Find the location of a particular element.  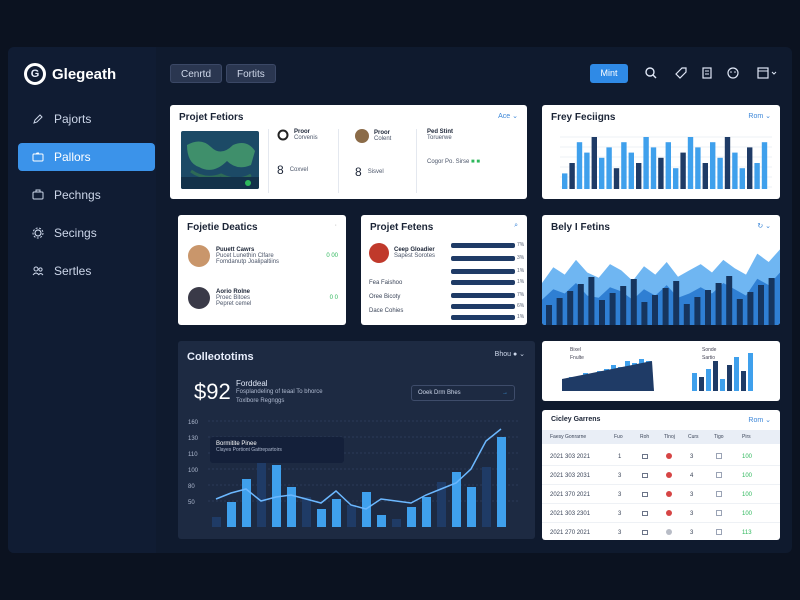

map-thumbnail is located at coordinates (220, 160).